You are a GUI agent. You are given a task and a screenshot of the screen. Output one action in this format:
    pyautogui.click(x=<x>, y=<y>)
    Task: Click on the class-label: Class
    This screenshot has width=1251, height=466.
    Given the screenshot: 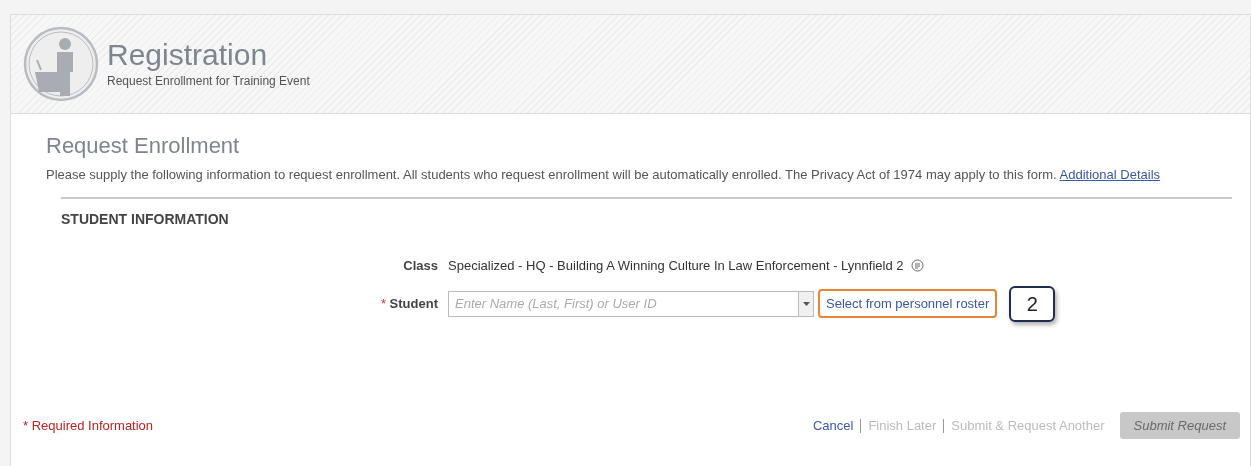 What is the action you would take?
    pyautogui.click(x=420, y=266)
    